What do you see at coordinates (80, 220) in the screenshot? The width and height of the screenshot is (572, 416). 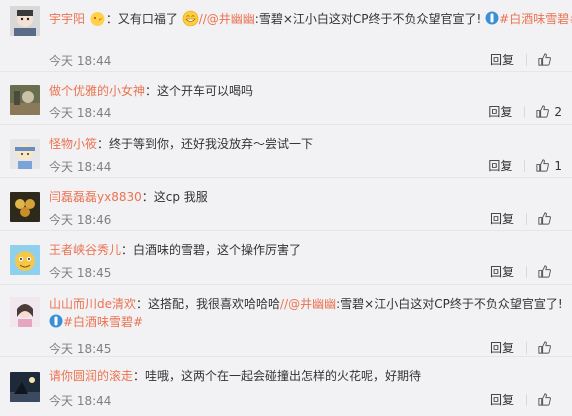 I see `timestamp: 今天 18:46` at bounding box center [80, 220].